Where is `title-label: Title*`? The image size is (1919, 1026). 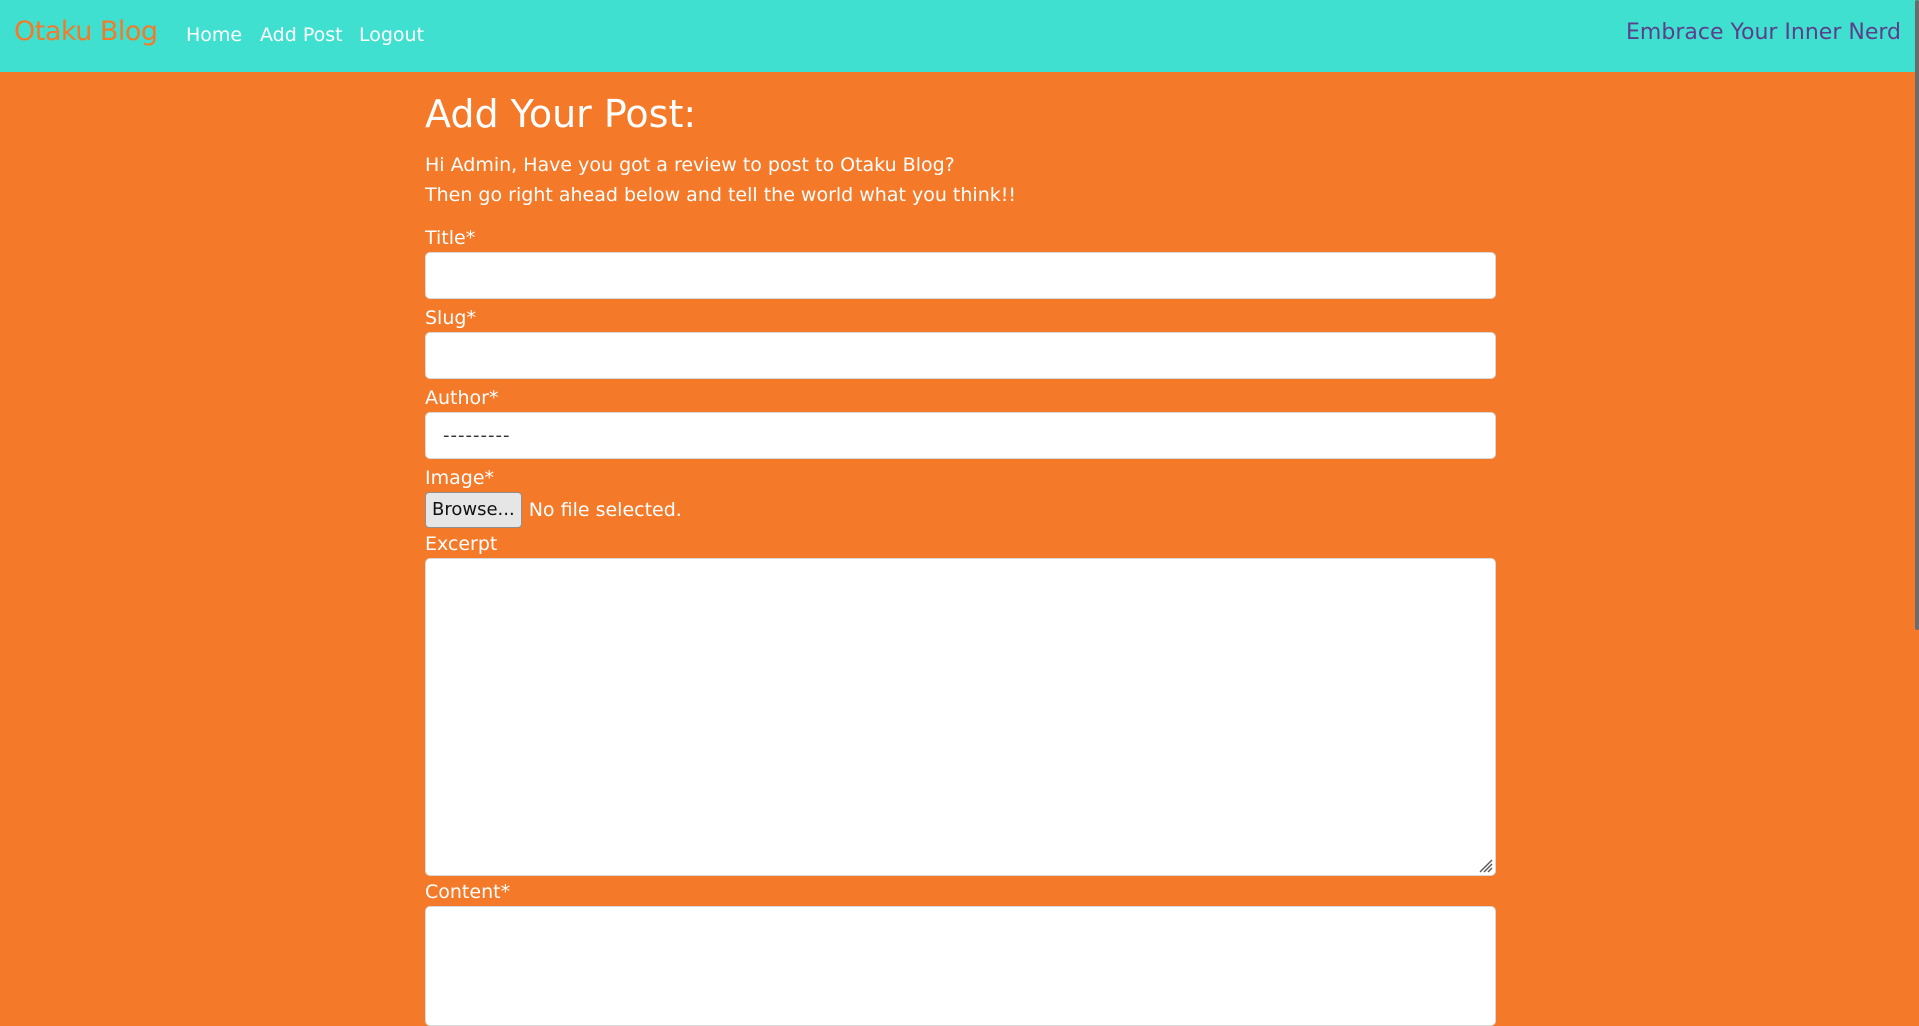 title-label: Title* is located at coordinates (450, 237).